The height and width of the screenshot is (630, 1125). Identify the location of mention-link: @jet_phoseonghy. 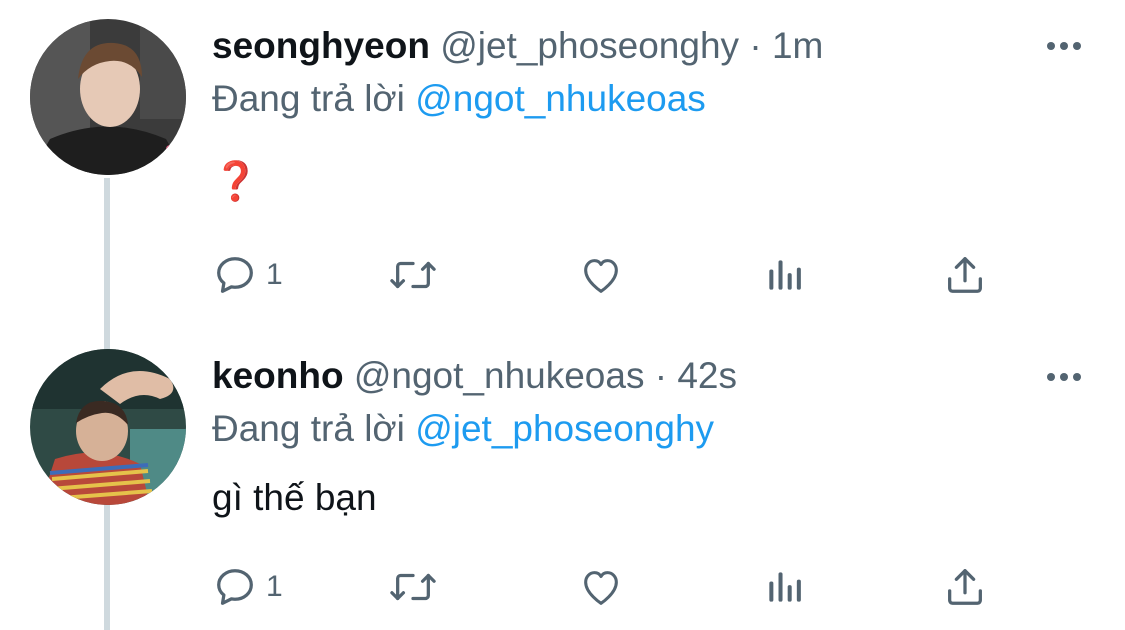
(564, 428).